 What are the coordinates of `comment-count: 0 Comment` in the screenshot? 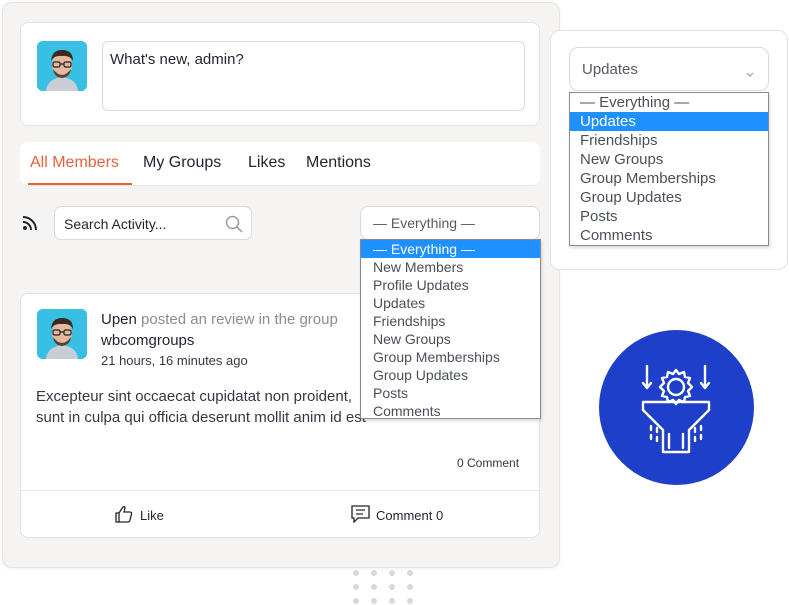 It's located at (488, 463).